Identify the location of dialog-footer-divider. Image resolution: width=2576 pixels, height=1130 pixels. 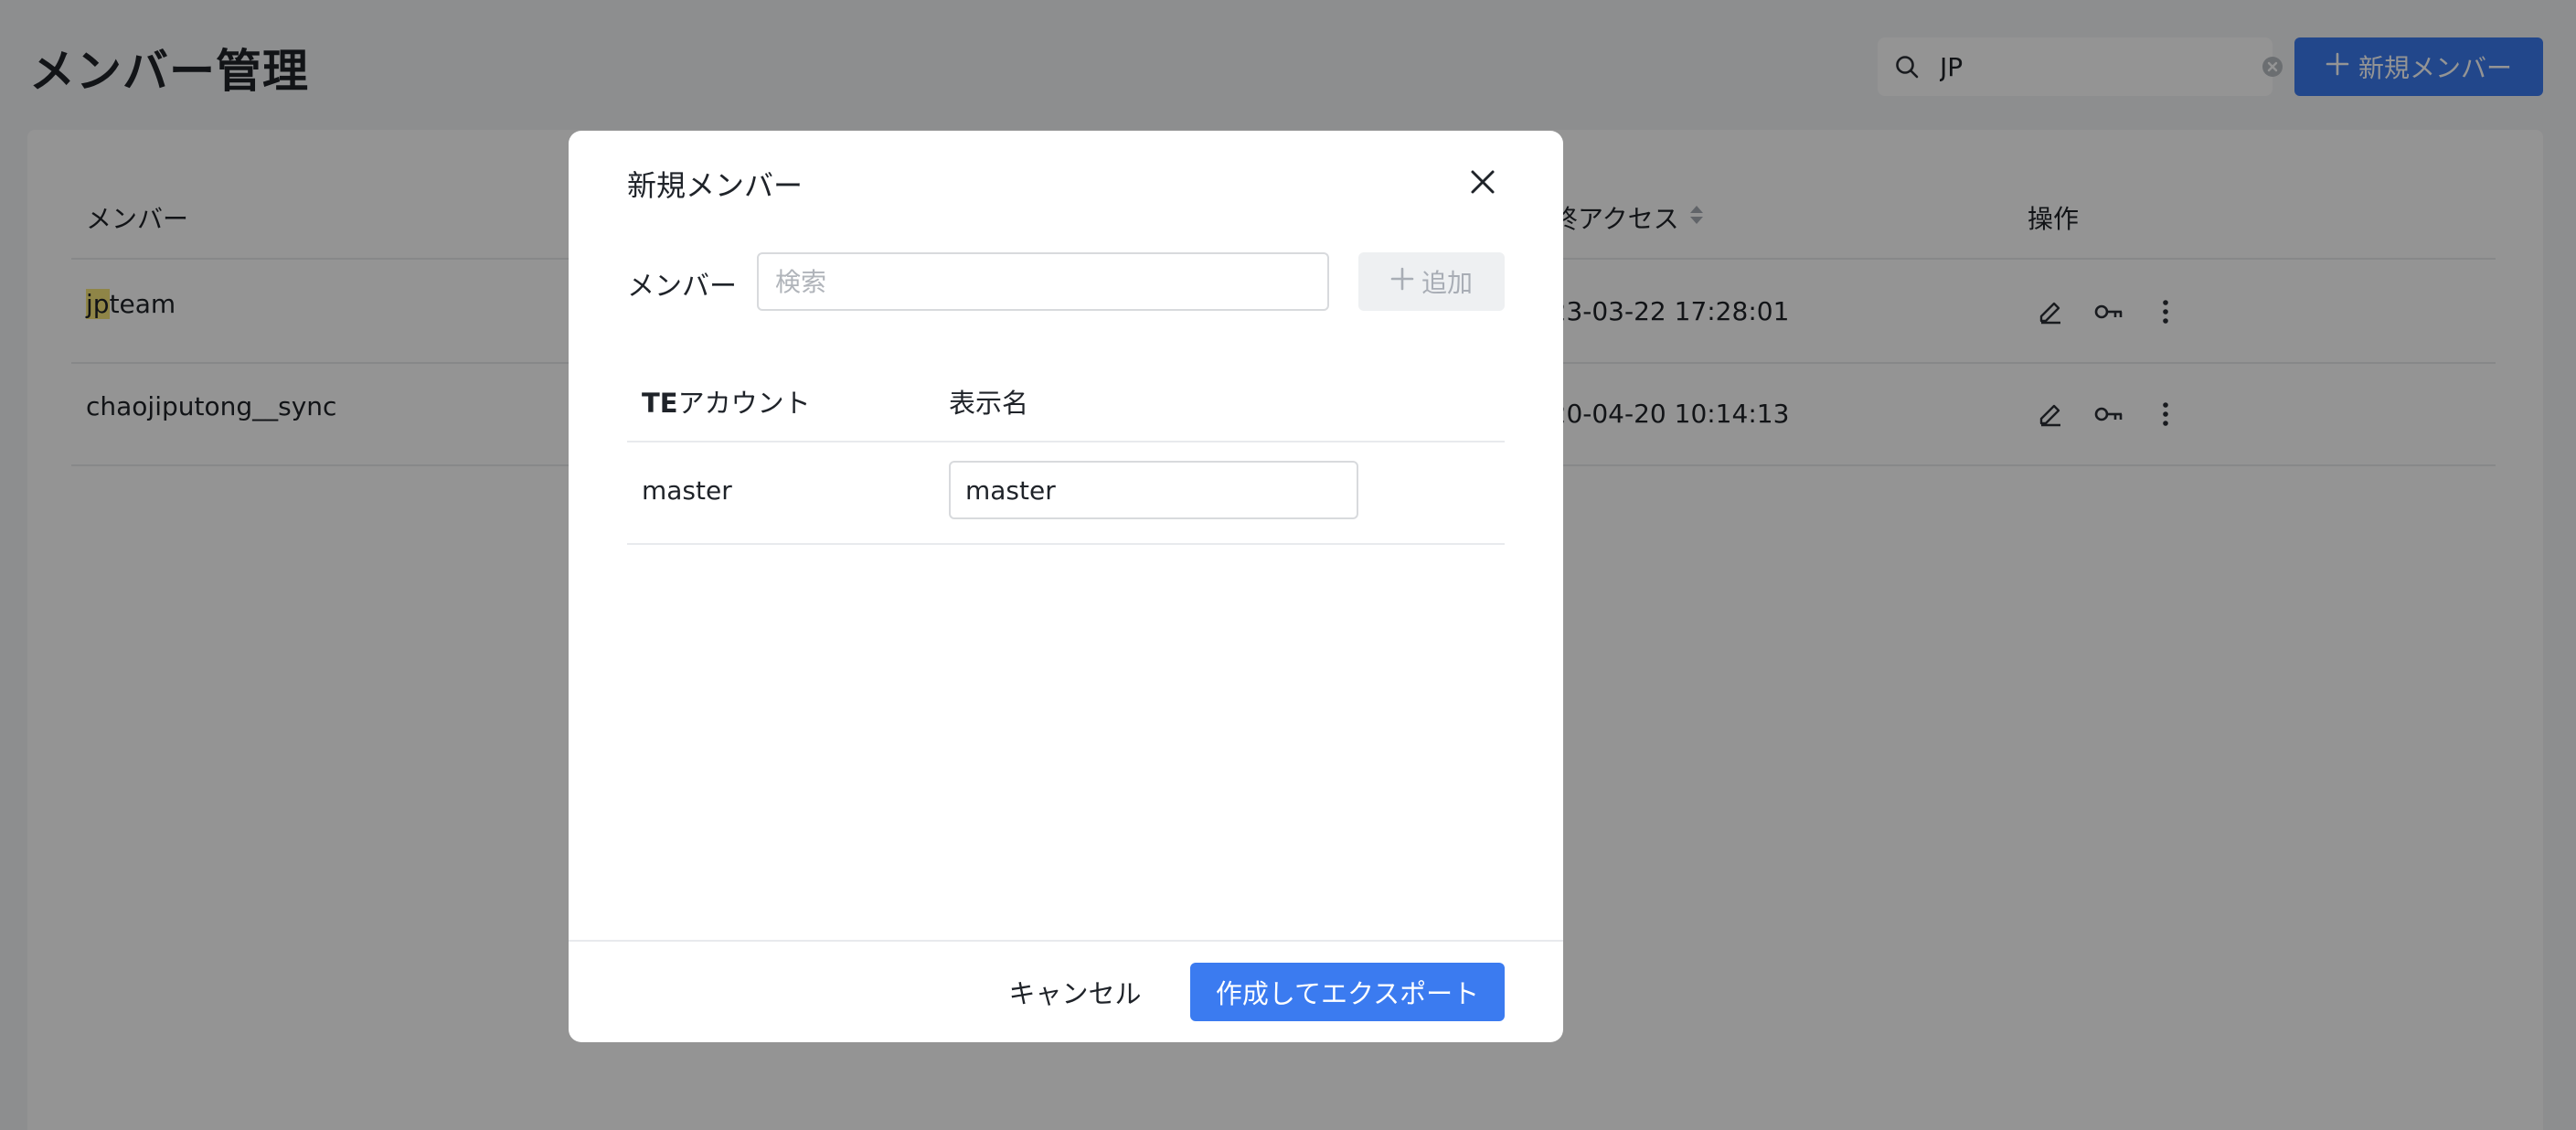
(1066, 941).